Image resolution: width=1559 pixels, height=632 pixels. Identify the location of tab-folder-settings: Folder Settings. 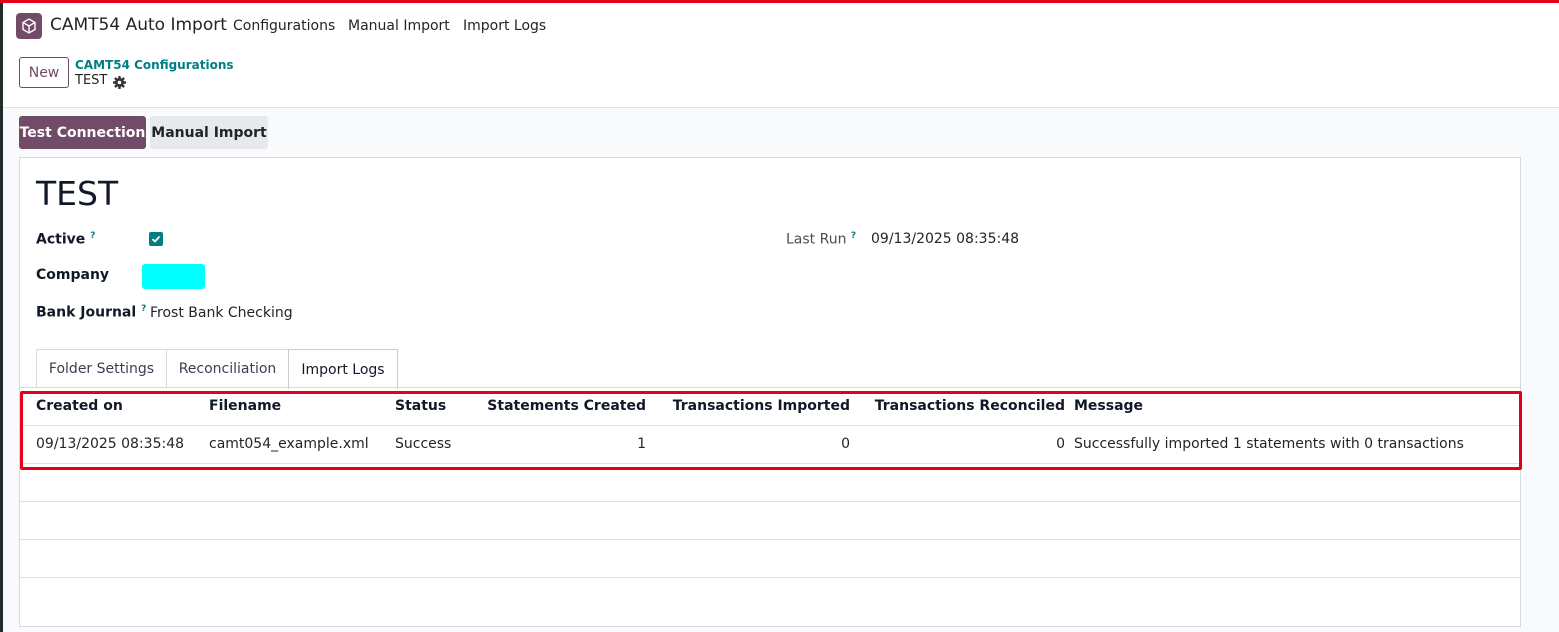
(101, 368).